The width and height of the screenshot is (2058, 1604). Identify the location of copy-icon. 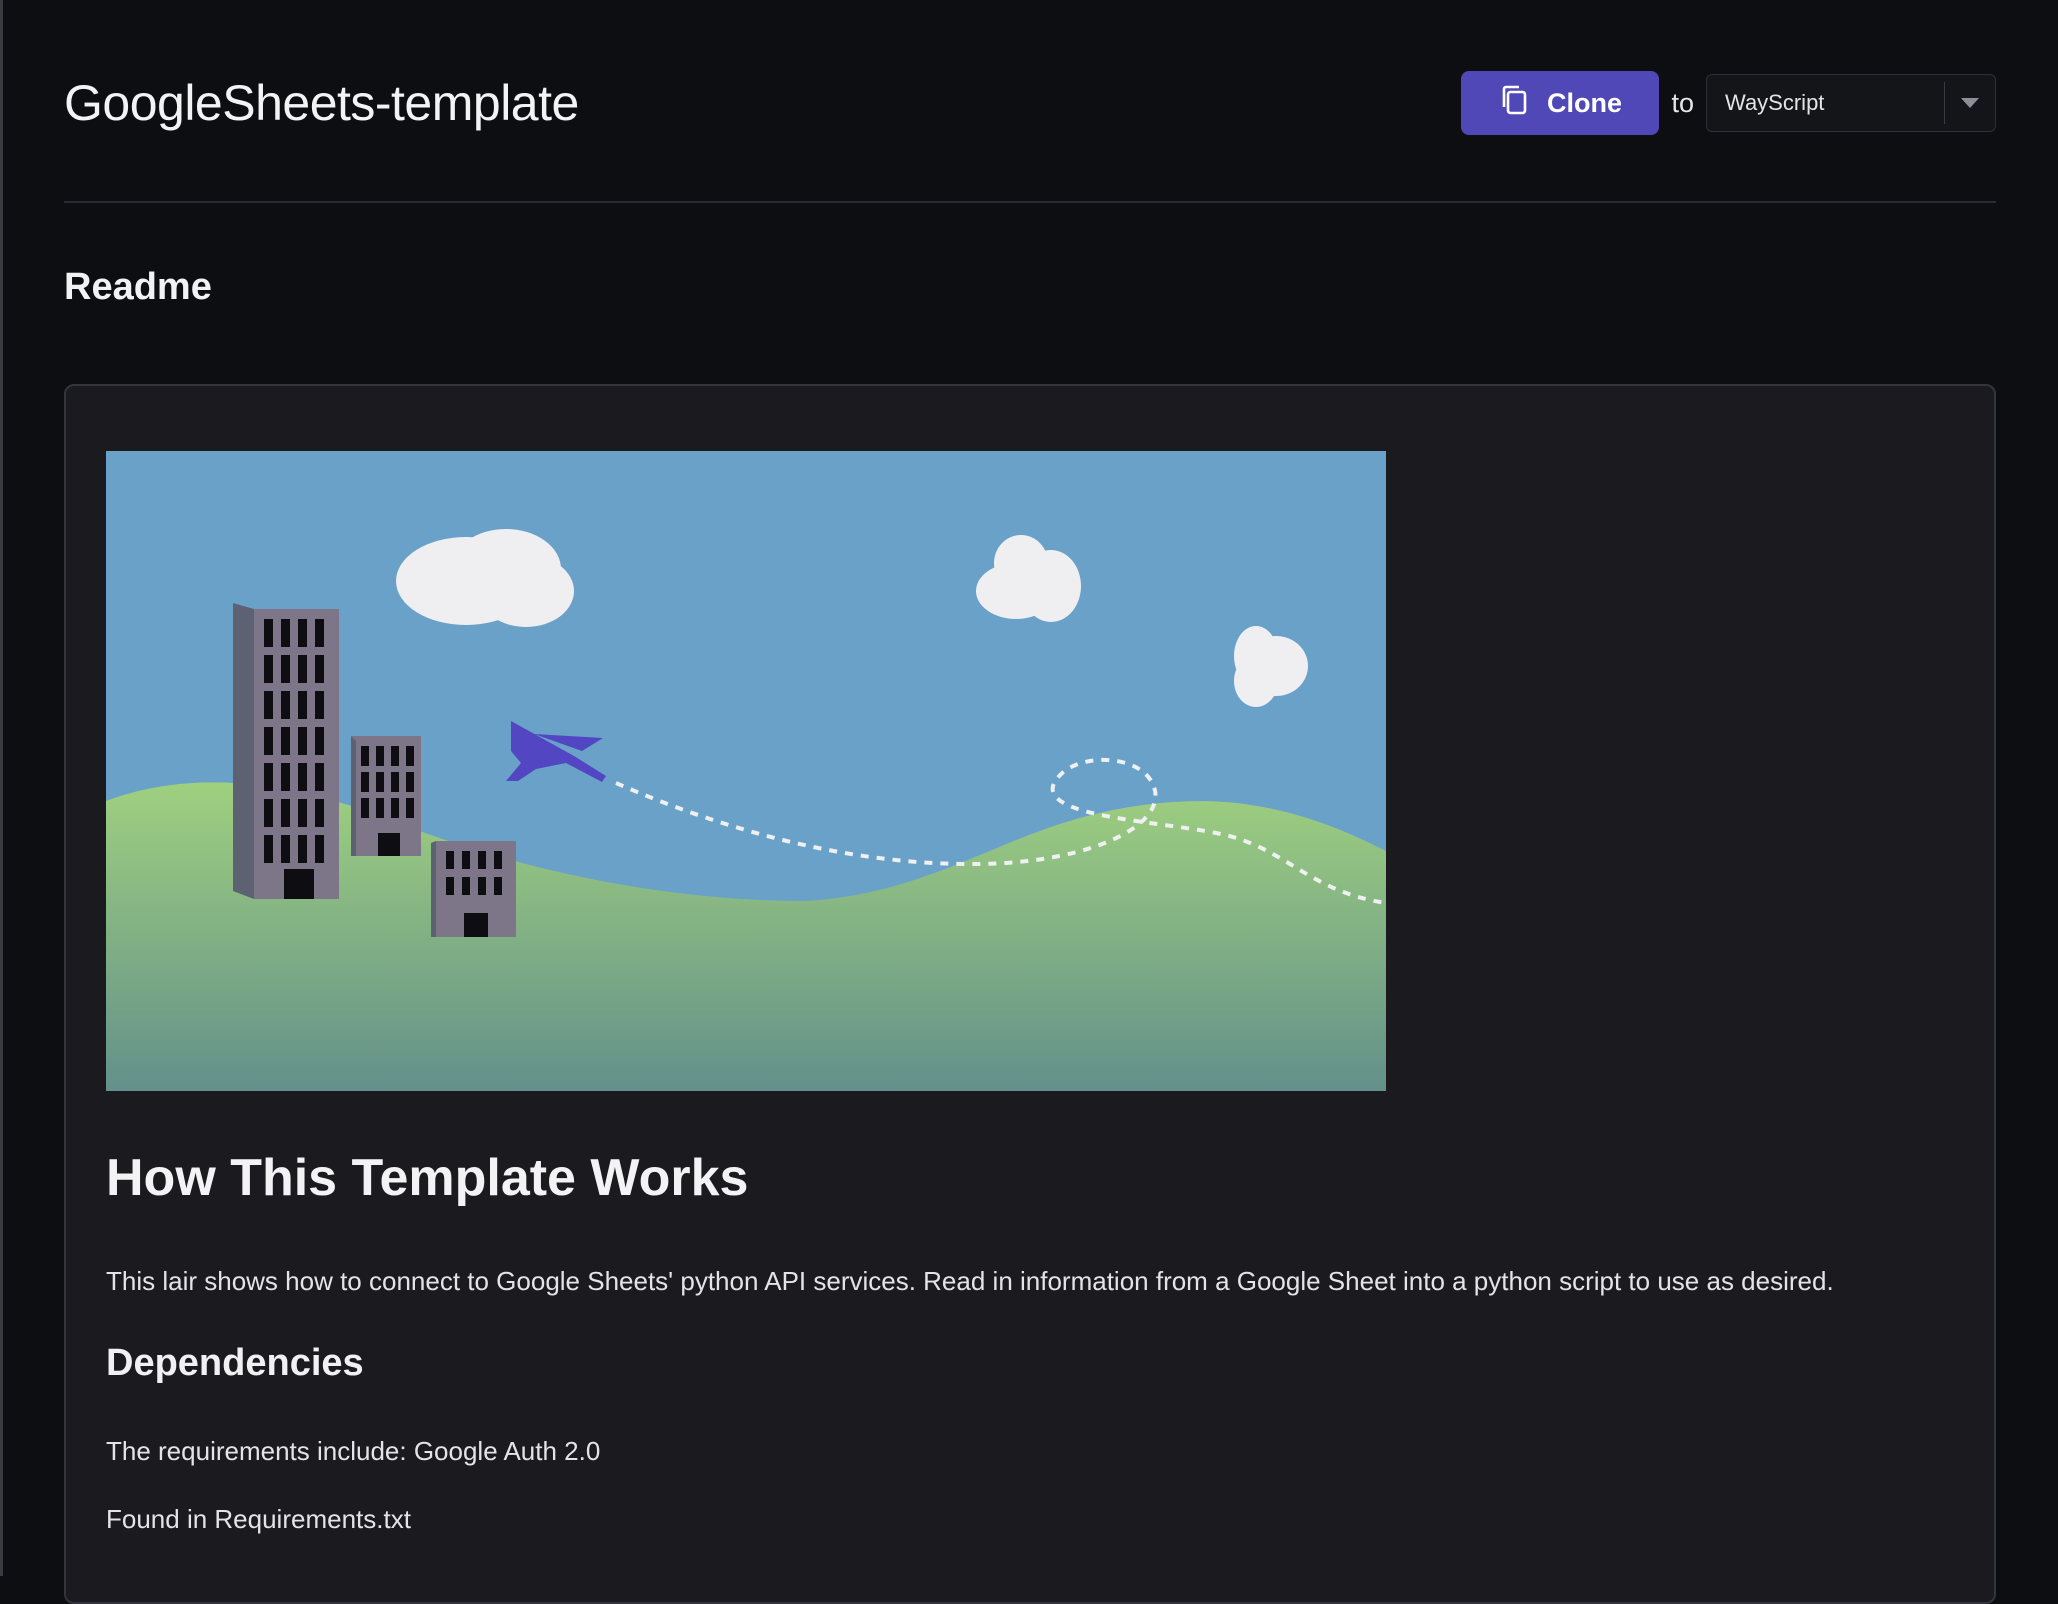
(1514, 103).